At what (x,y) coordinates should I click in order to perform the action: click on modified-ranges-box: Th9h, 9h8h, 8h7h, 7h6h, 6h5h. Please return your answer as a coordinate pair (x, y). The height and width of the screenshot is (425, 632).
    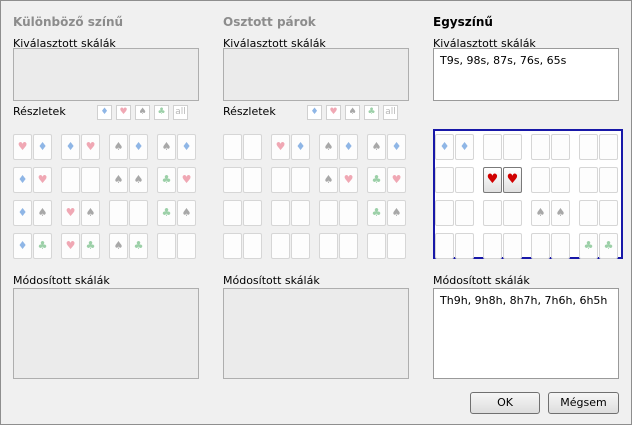
    Looking at the image, I should click on (526, 333).